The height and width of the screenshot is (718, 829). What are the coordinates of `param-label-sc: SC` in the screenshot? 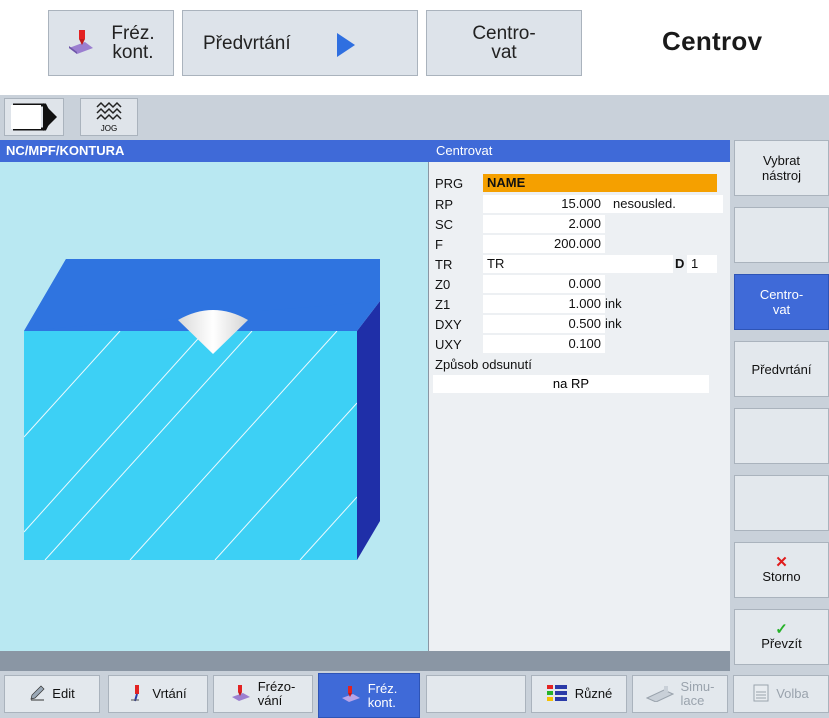 It's located at (444, 224).